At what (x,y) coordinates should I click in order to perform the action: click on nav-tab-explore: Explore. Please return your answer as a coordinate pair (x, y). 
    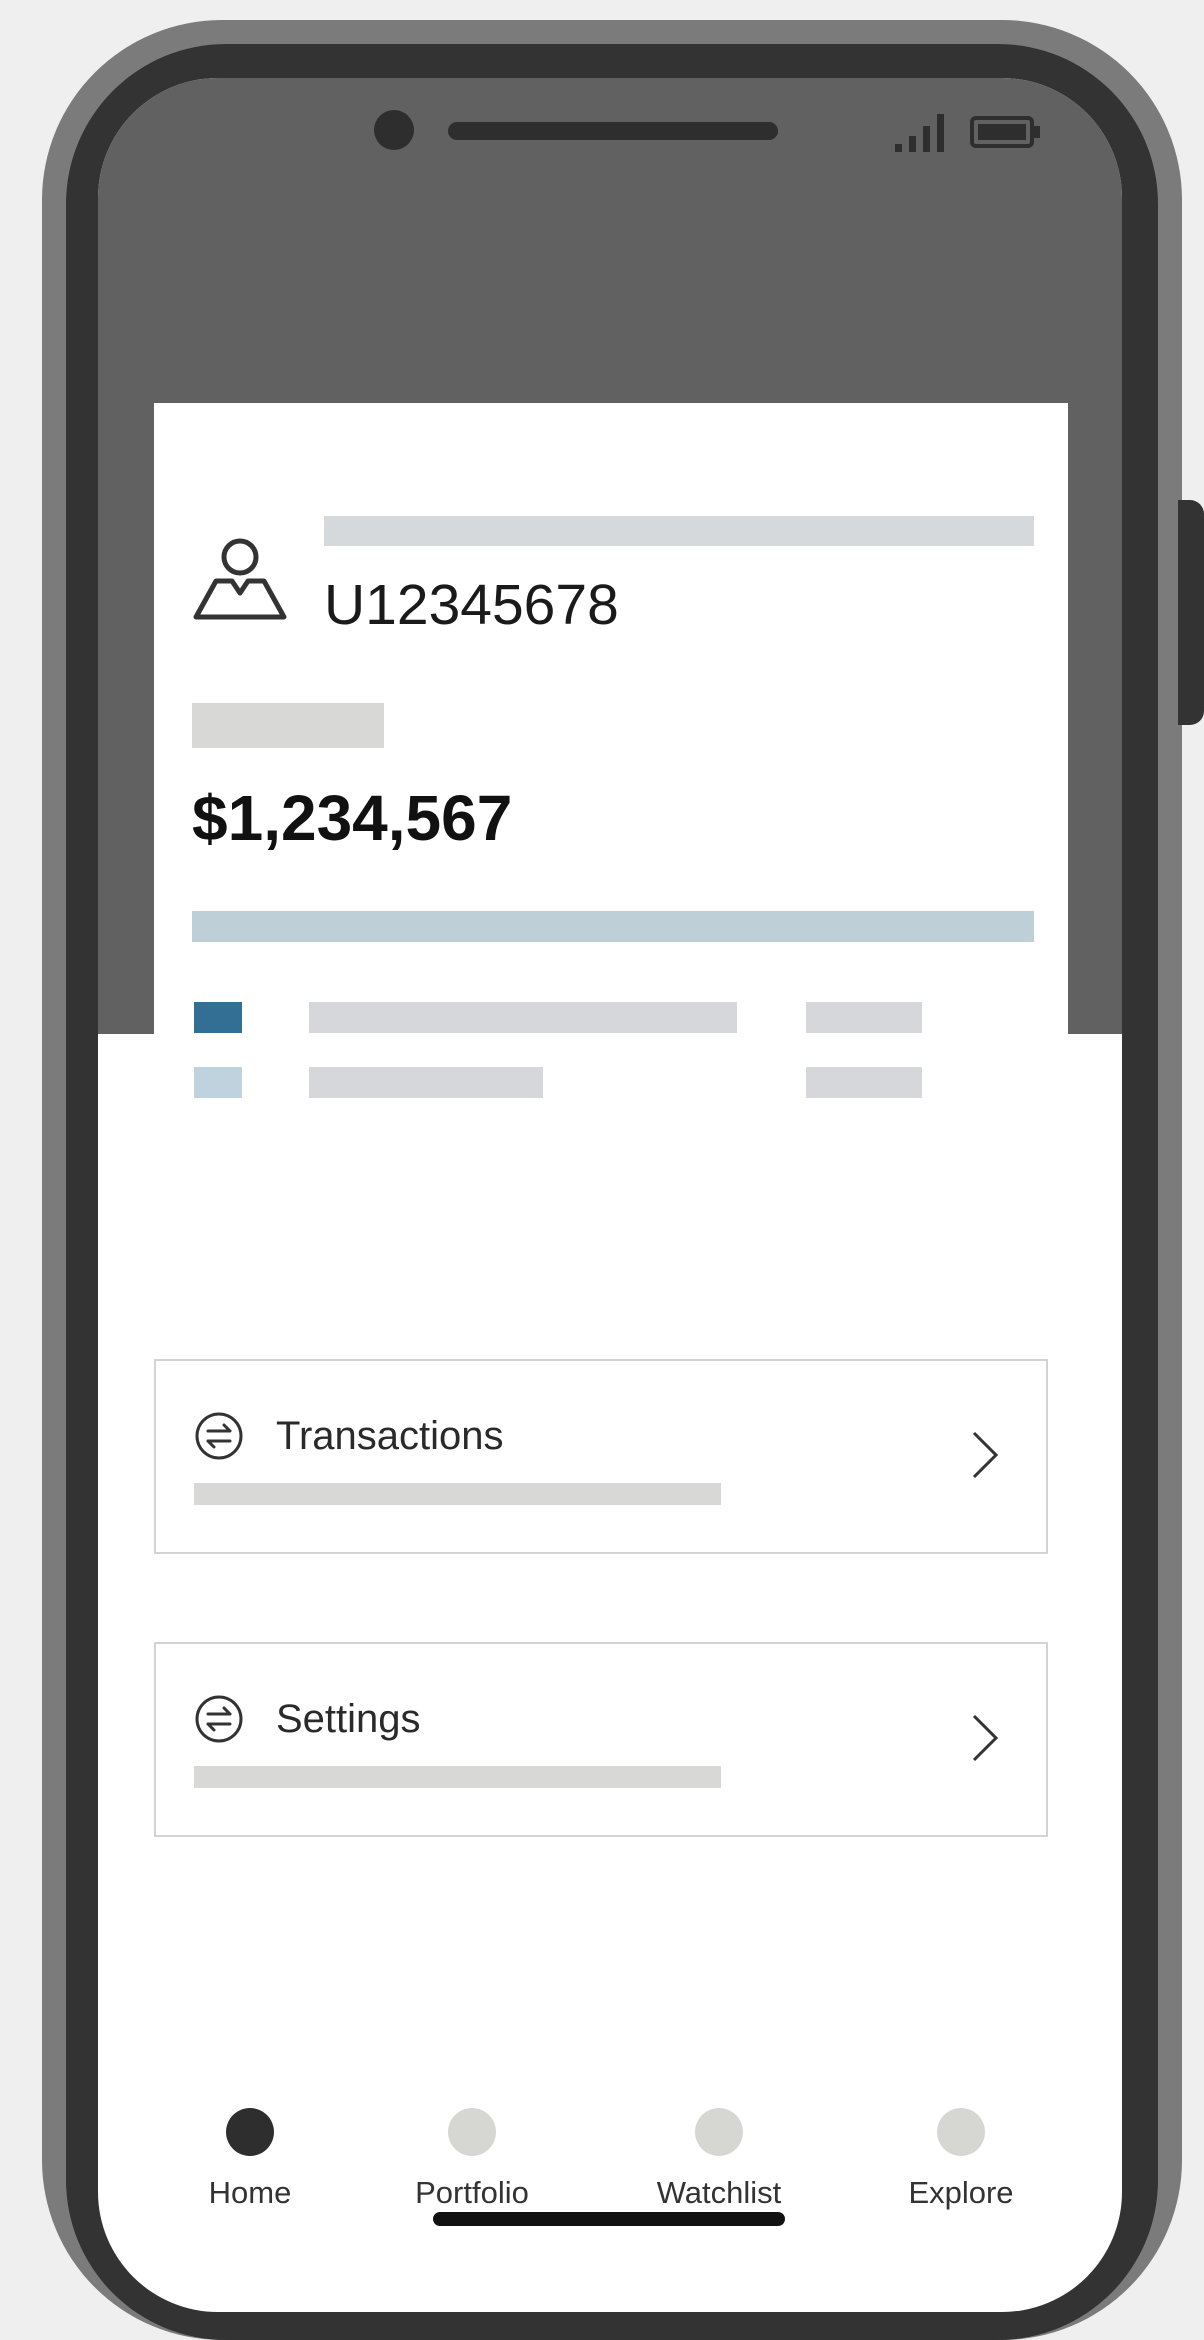
    Looking at the image, I should click on (961, 2163).